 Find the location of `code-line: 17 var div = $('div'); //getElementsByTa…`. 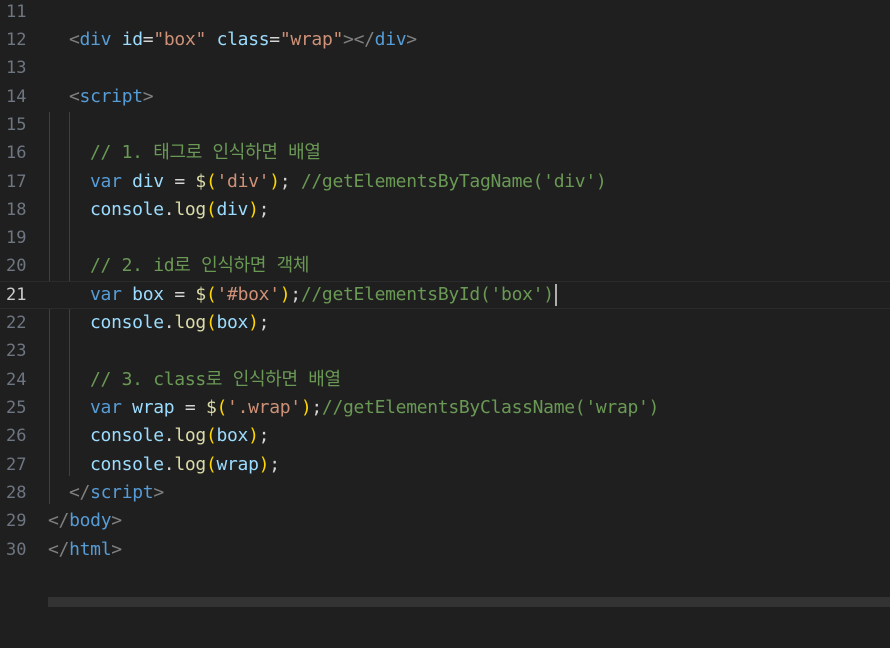

code-line: 17 var div = $('div'); //getElementsByTa… is located at coordinates (445, 182).